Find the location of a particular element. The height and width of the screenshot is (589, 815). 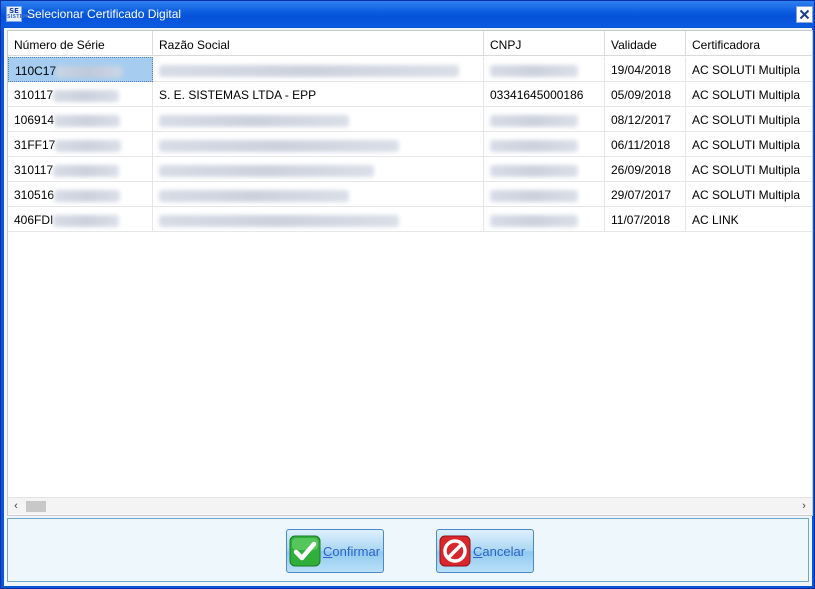

column-header-cnpj: CNPJ is located at coordinates (544, 43).